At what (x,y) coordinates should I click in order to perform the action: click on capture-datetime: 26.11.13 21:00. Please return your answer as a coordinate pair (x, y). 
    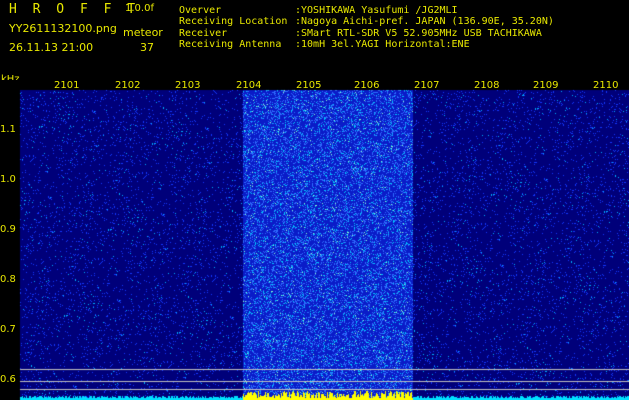
    Looking at the image, I should click on (51, 47).